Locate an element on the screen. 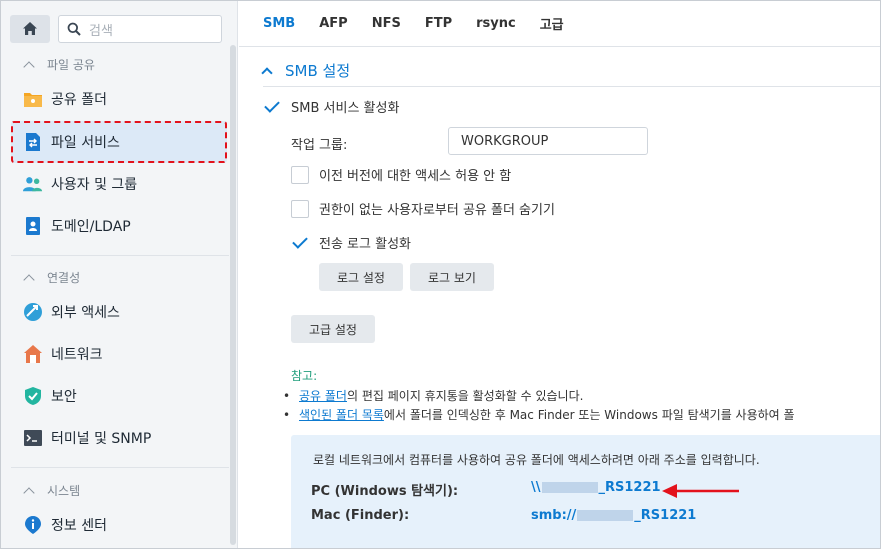  sidebar-item-label: 도메인/LDAP is located at coordinates (91, 227).